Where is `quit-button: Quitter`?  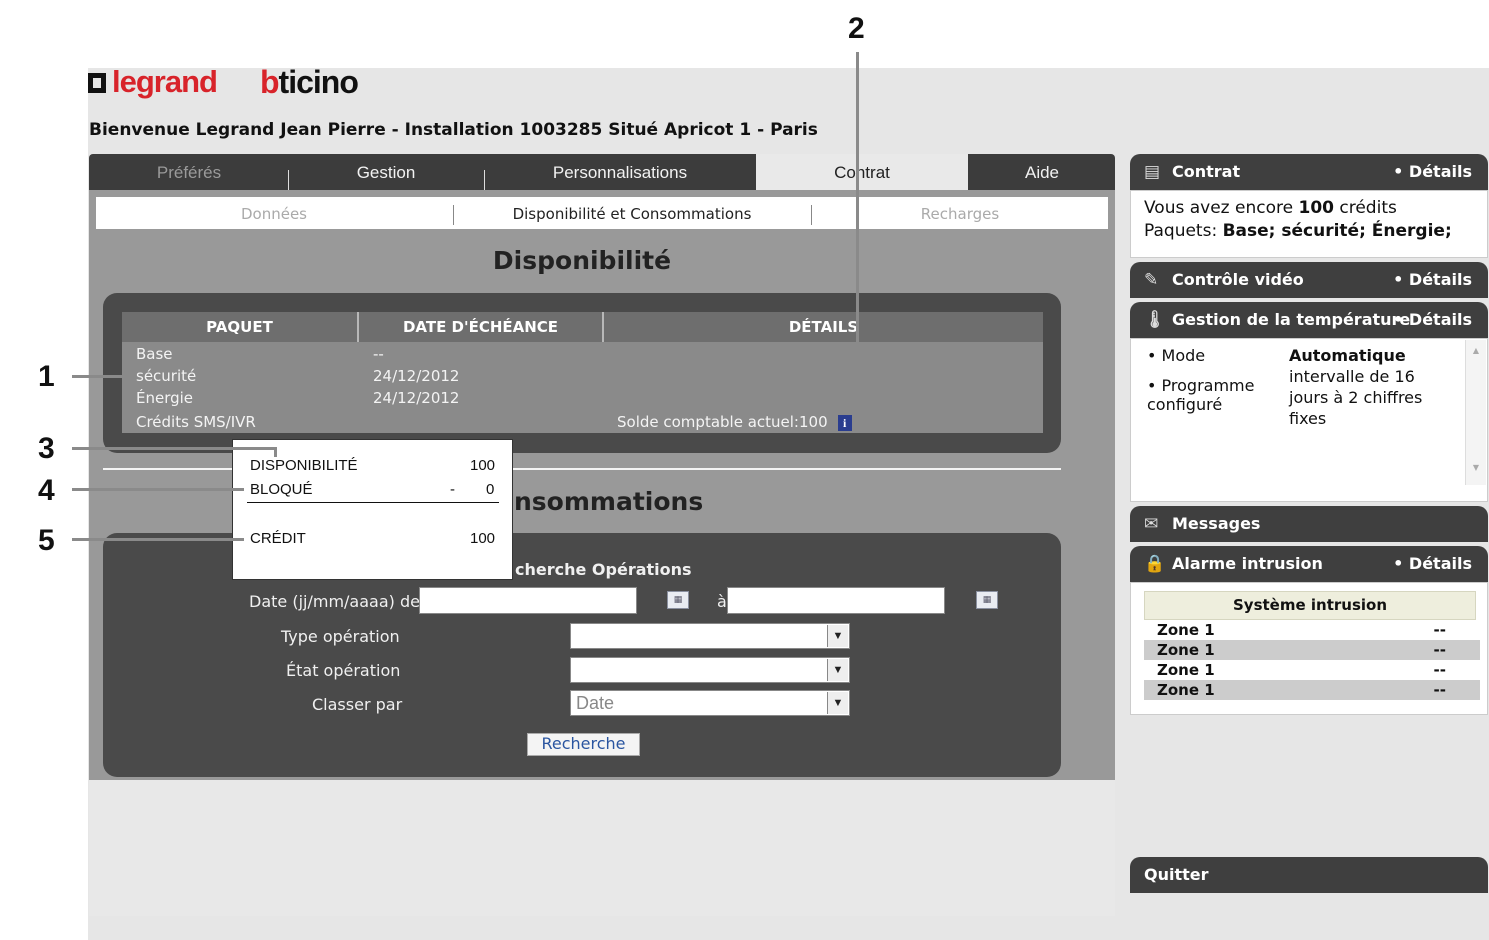
quit-button: Quitter is located at coordinates (1309, 875).